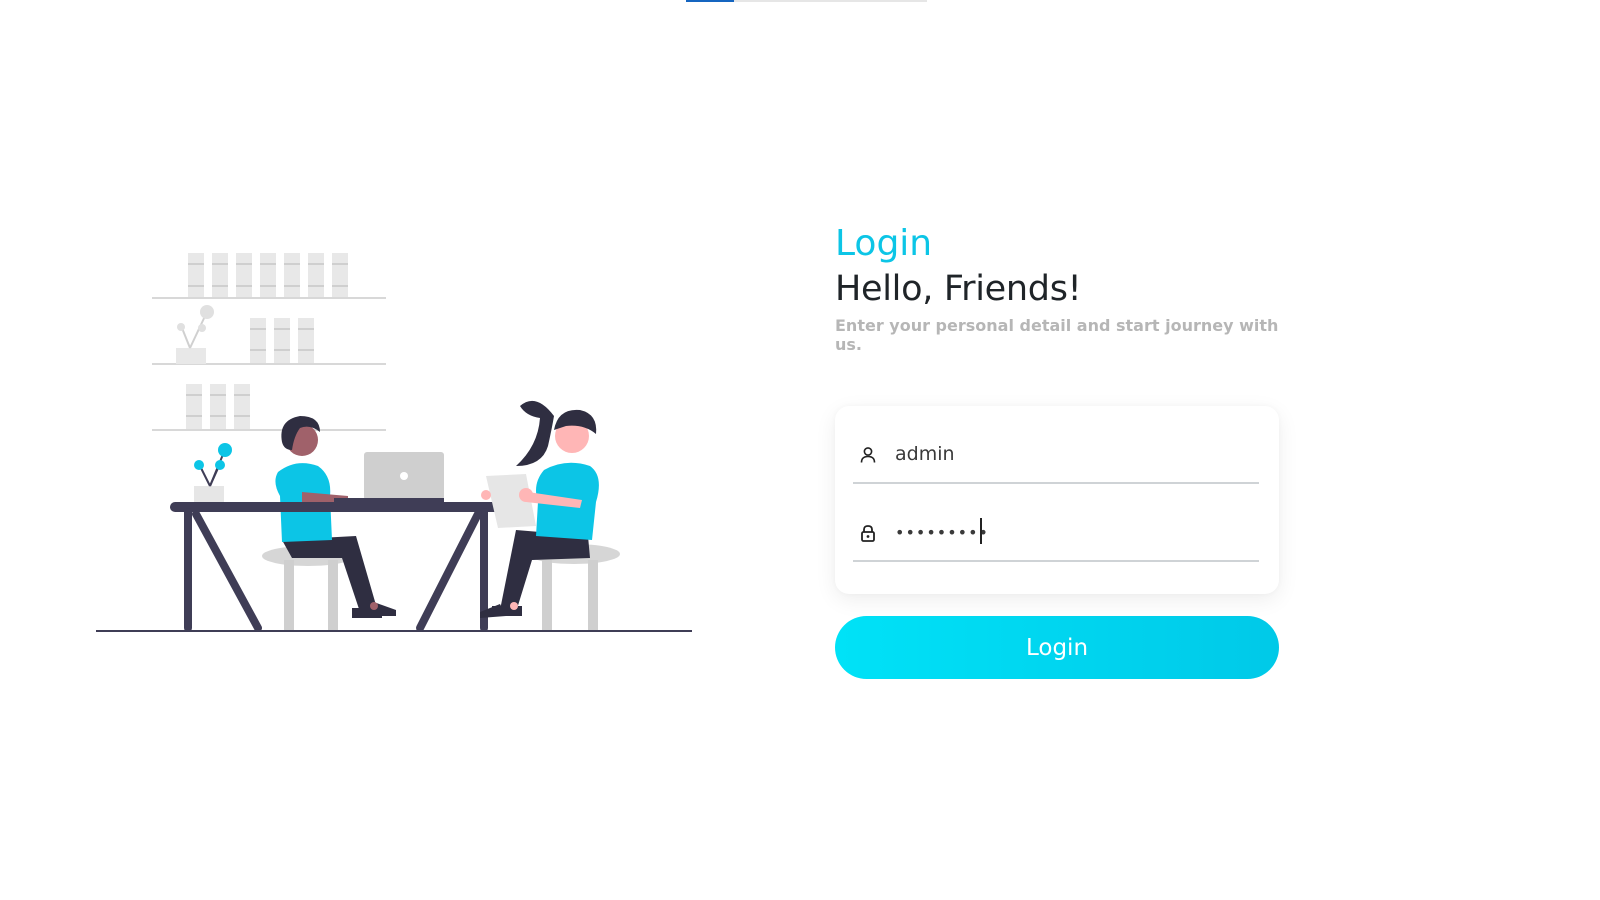 Image resolution: width=1600 pixels, height=900 pixels. Describe the element at coordinates (868, 533) in the screenshot. I see `lock-icon` at that location.